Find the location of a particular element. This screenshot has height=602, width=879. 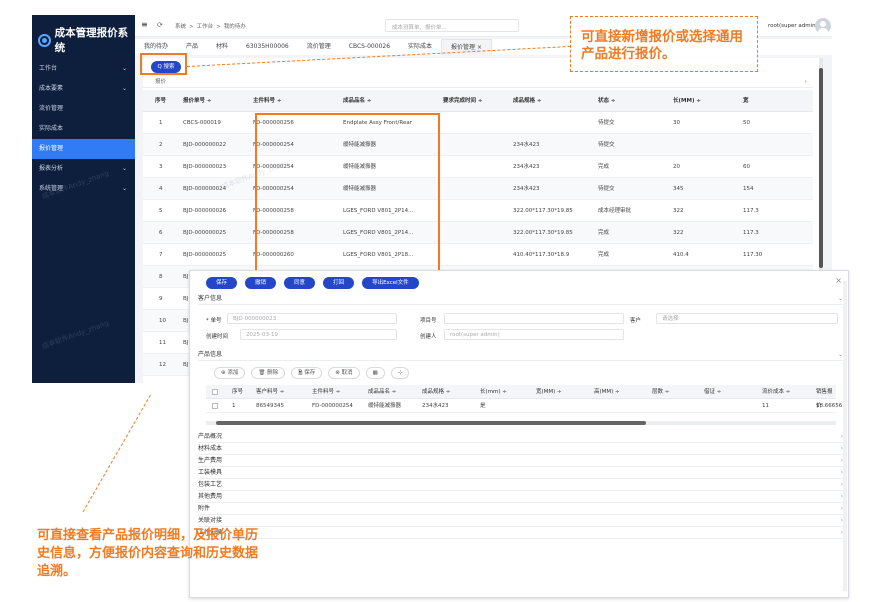

column-header: 长(MM) ÷ is located at coordinates (687, 101).